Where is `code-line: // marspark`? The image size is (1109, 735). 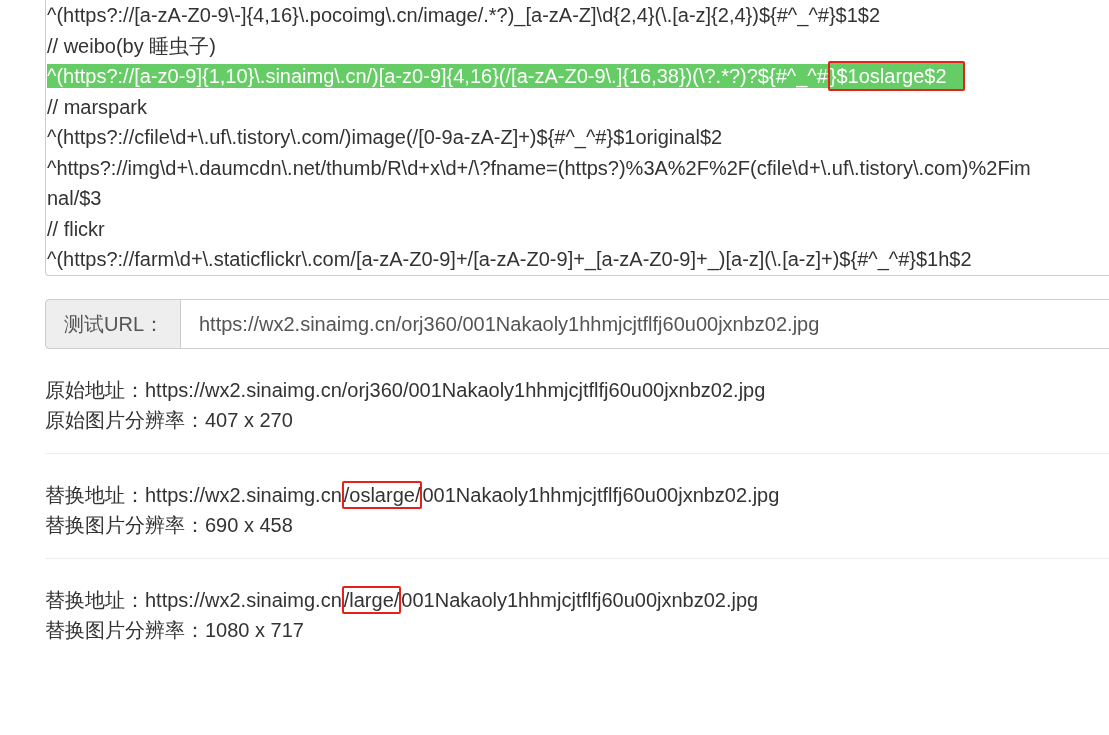 code-line: // marspark is located at coordinates (97, 106).